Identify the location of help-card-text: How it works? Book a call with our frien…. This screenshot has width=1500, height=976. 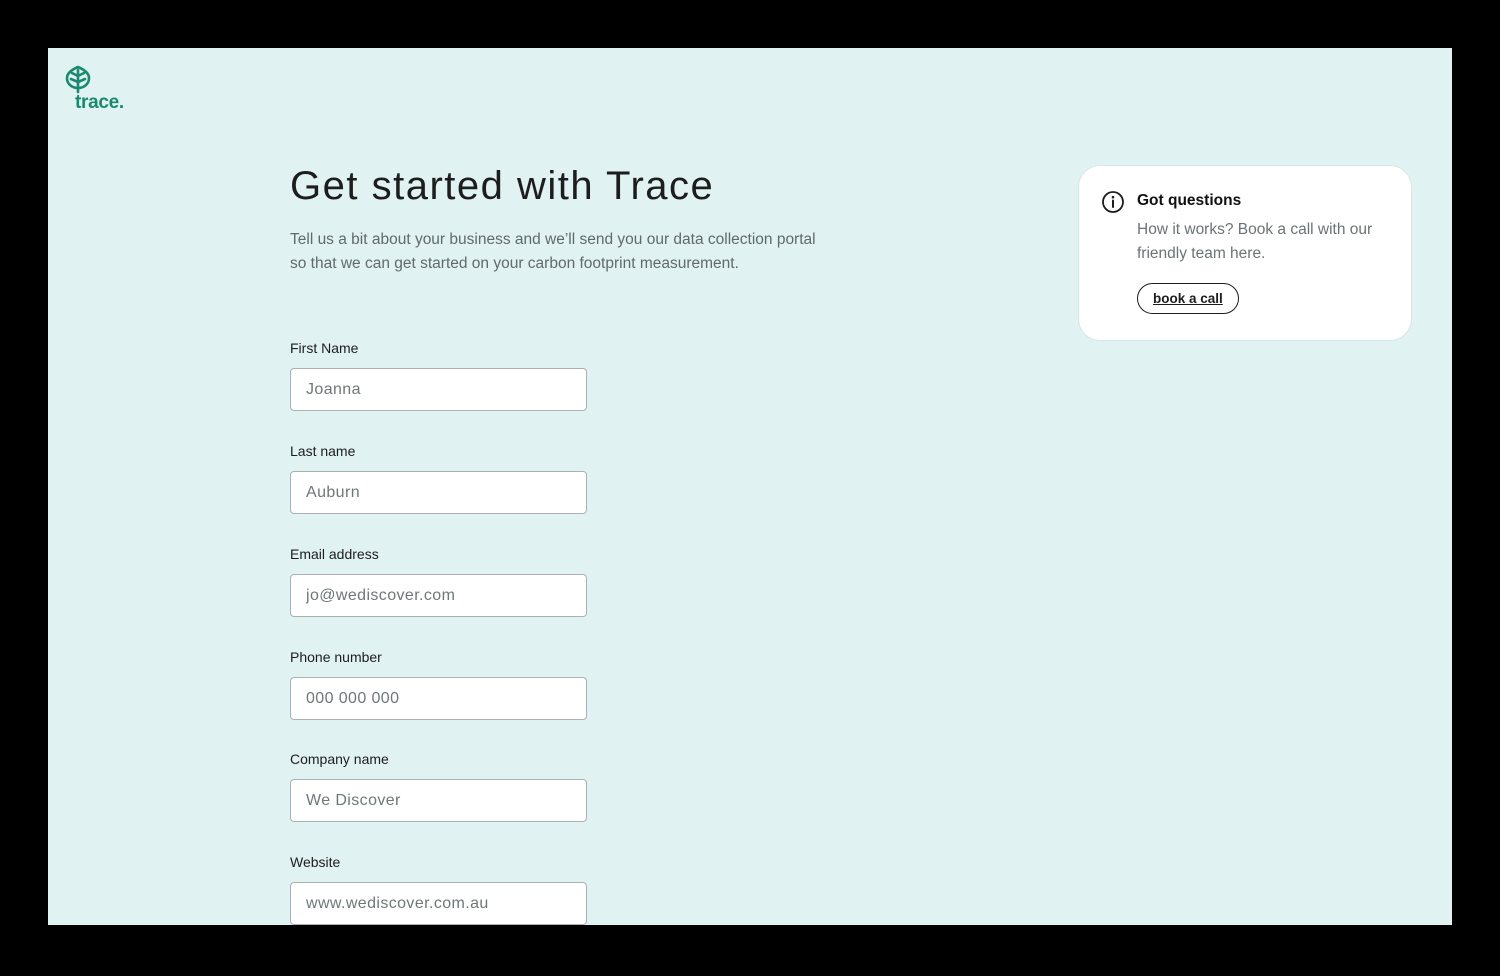
(1255, 241).